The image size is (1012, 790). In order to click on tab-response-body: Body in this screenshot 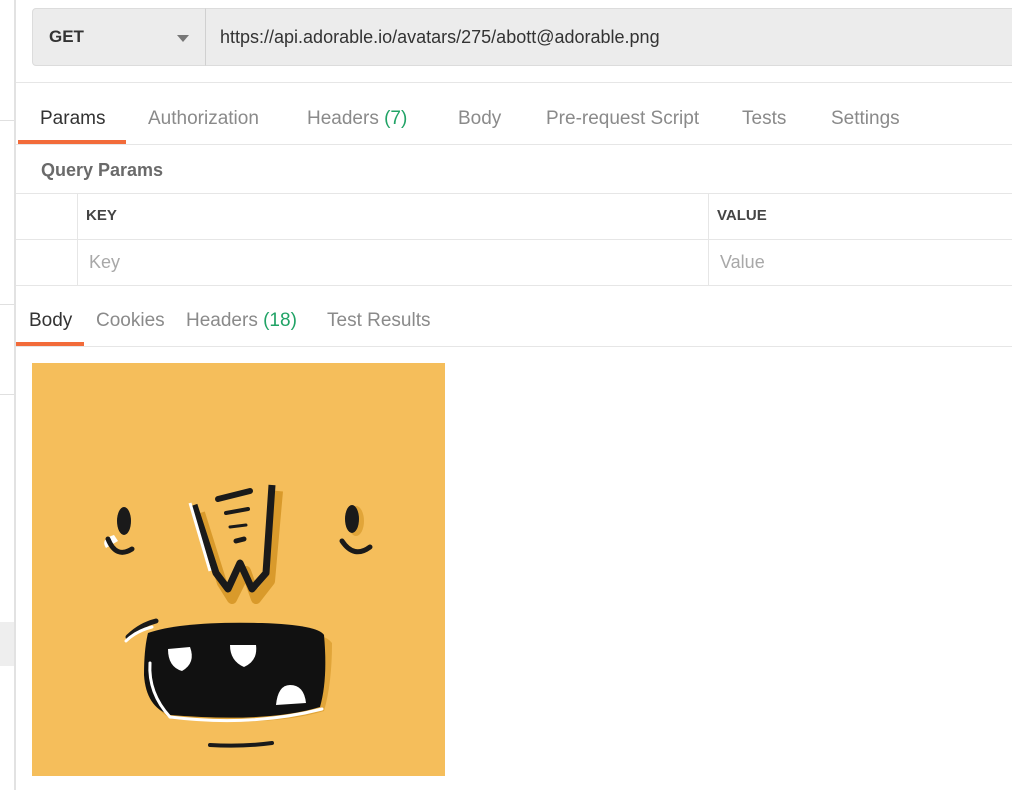, I will do `click(50, 321)`.